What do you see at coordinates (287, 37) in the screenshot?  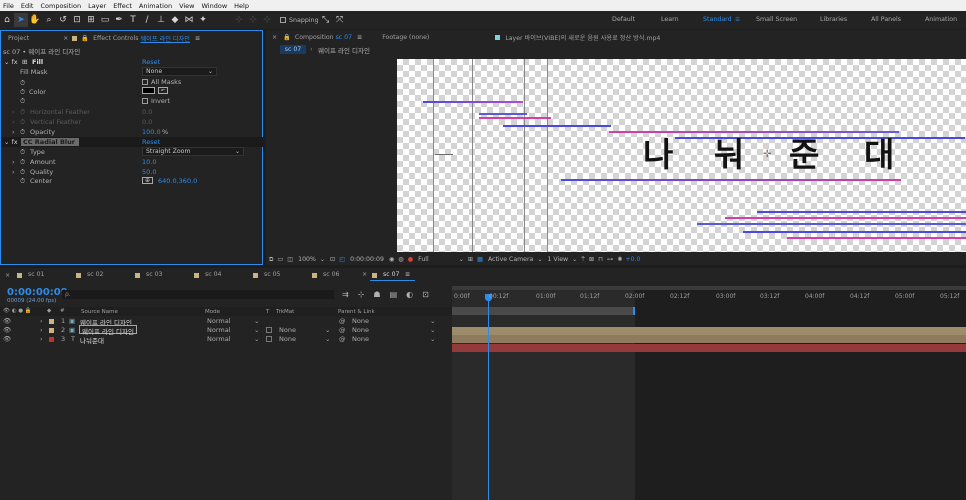 I see `lock-icon: 🔒` at bounding box center [287, 37].